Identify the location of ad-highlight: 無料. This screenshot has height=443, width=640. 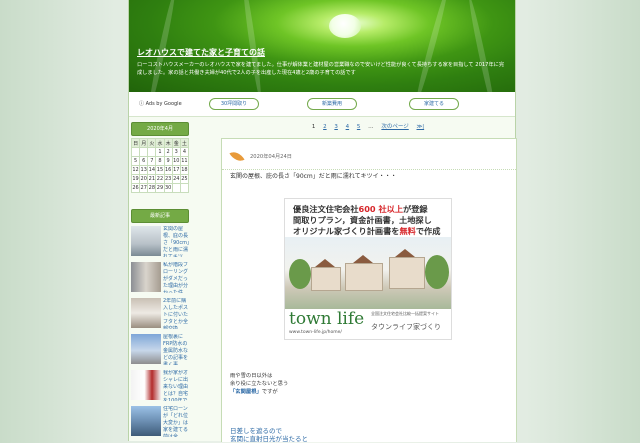
(407, 231).